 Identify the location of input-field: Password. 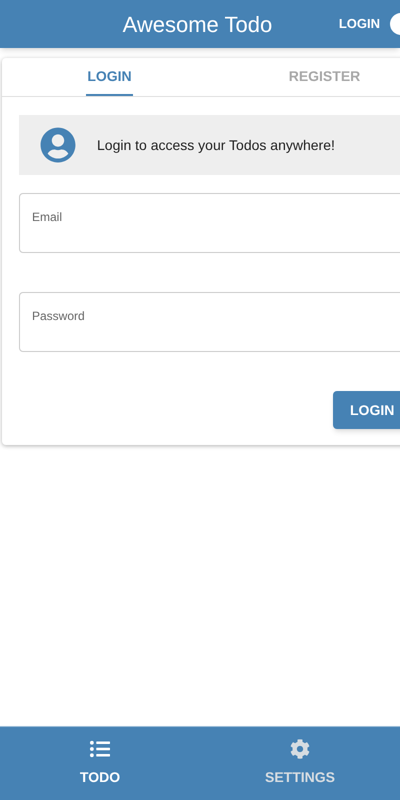
(209, 322).